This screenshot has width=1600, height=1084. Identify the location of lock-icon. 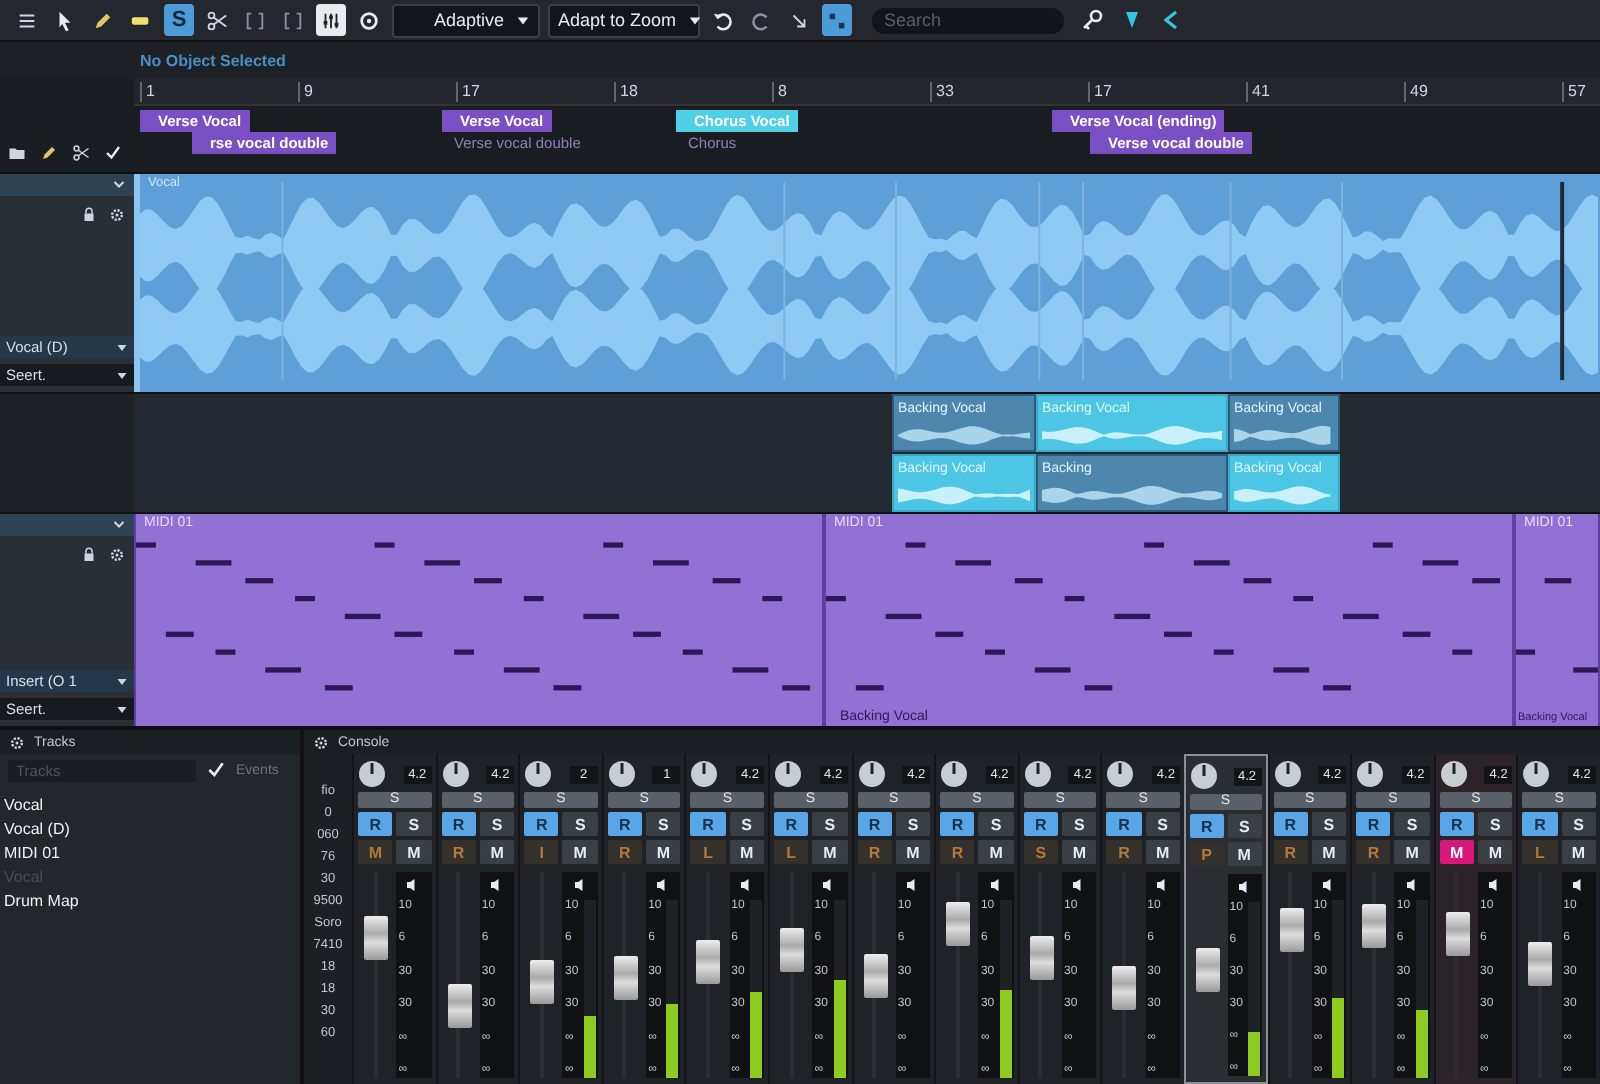
(89, 554).